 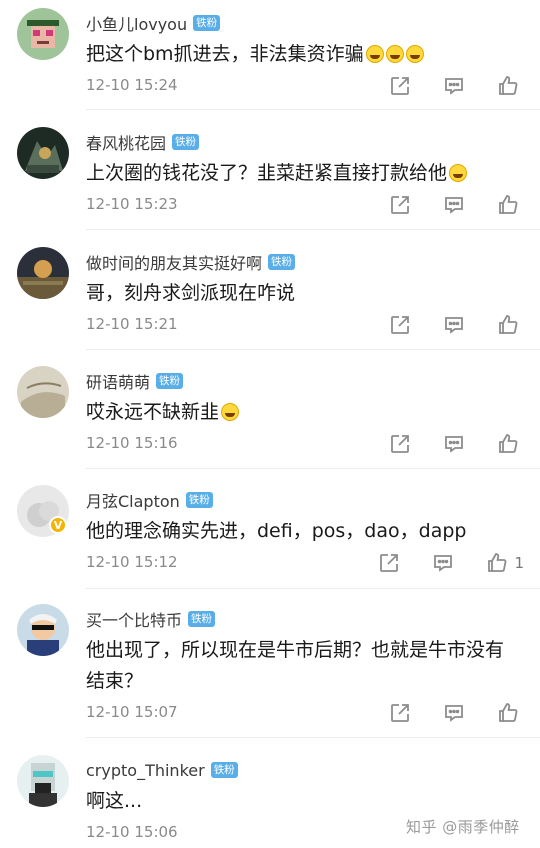 I want to click on comment-header: 研语萌萌 铁粉, so click(x=135, y=381).